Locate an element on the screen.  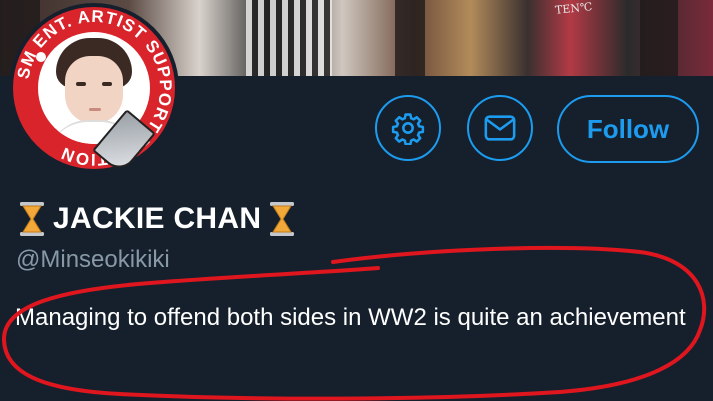
display-name-row: JACKIE CHAN is located at coordinates (157, 219).